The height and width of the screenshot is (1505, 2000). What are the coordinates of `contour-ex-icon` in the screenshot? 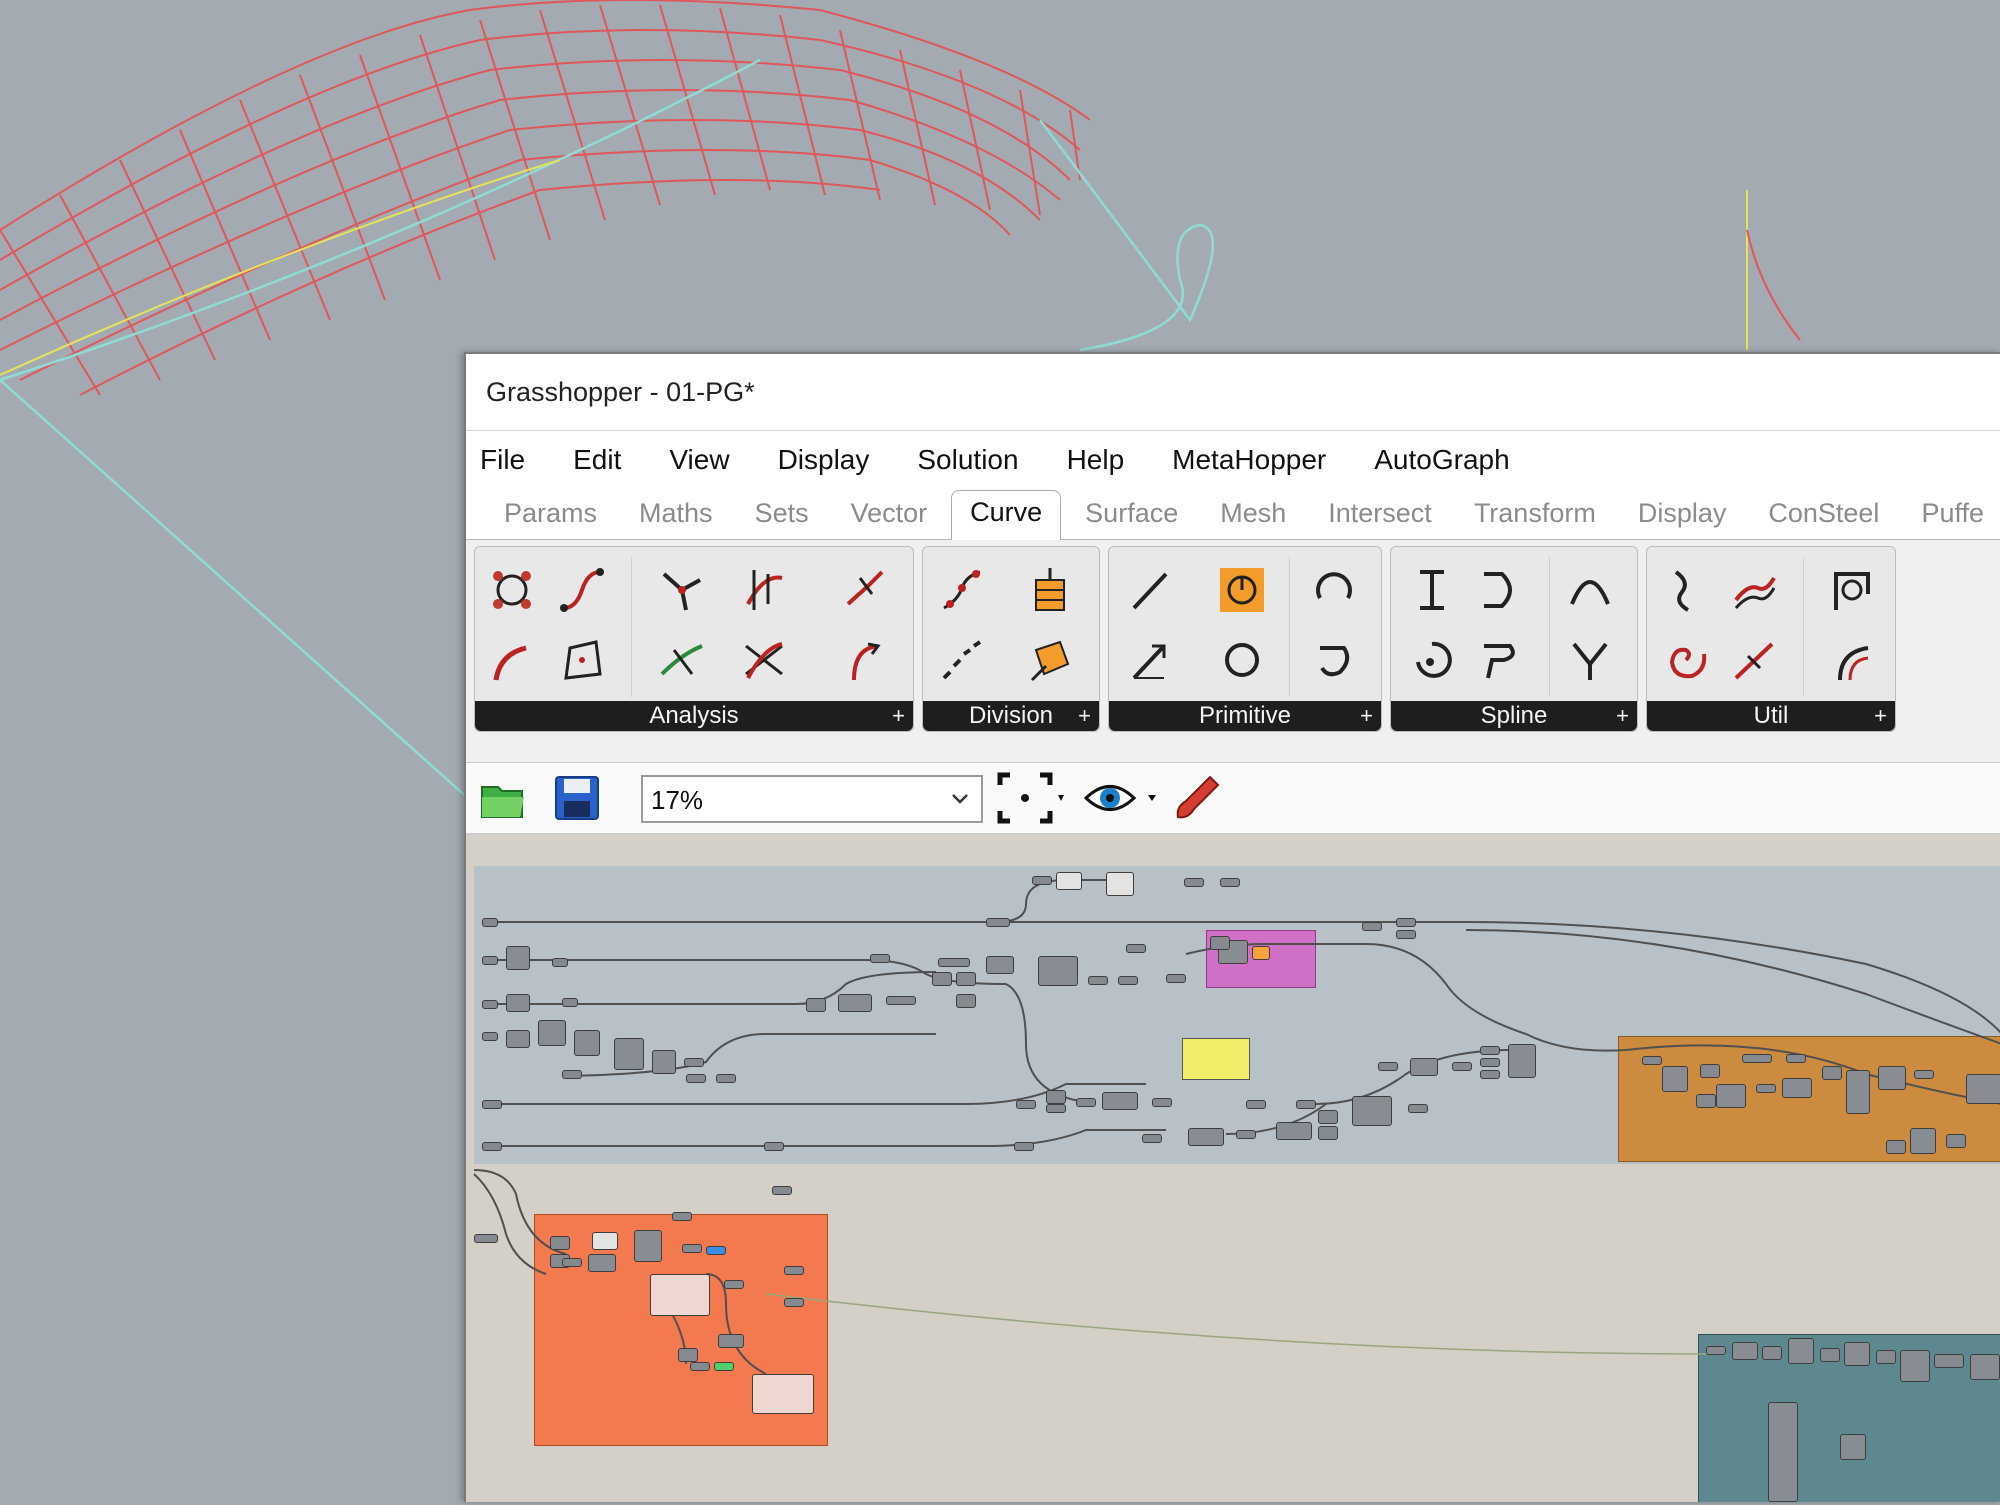 It's located at (1050, 660).